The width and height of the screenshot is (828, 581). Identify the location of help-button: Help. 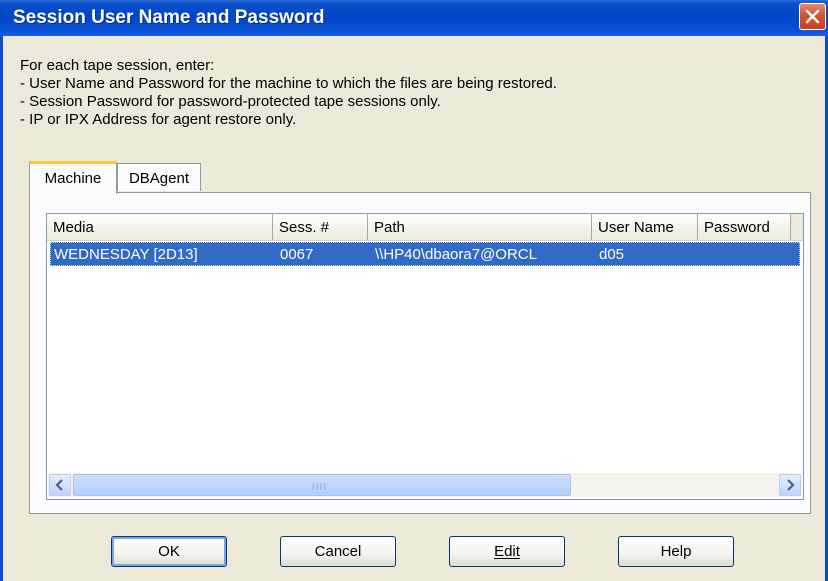
(676, 551).